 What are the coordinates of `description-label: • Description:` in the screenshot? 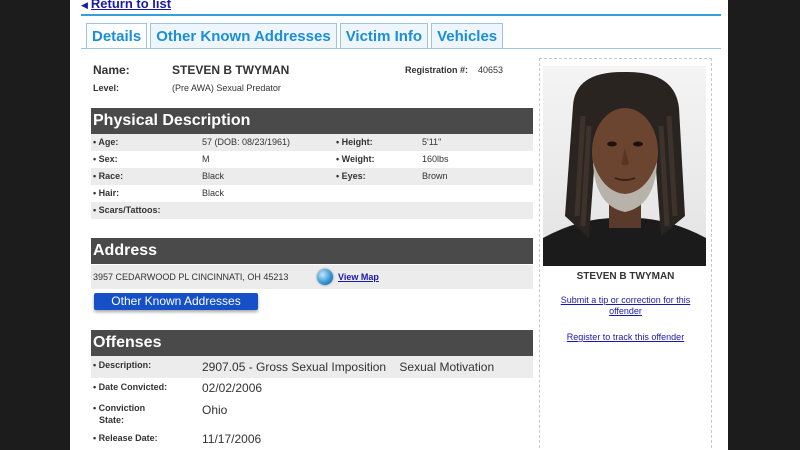 It's located at (122, 365).